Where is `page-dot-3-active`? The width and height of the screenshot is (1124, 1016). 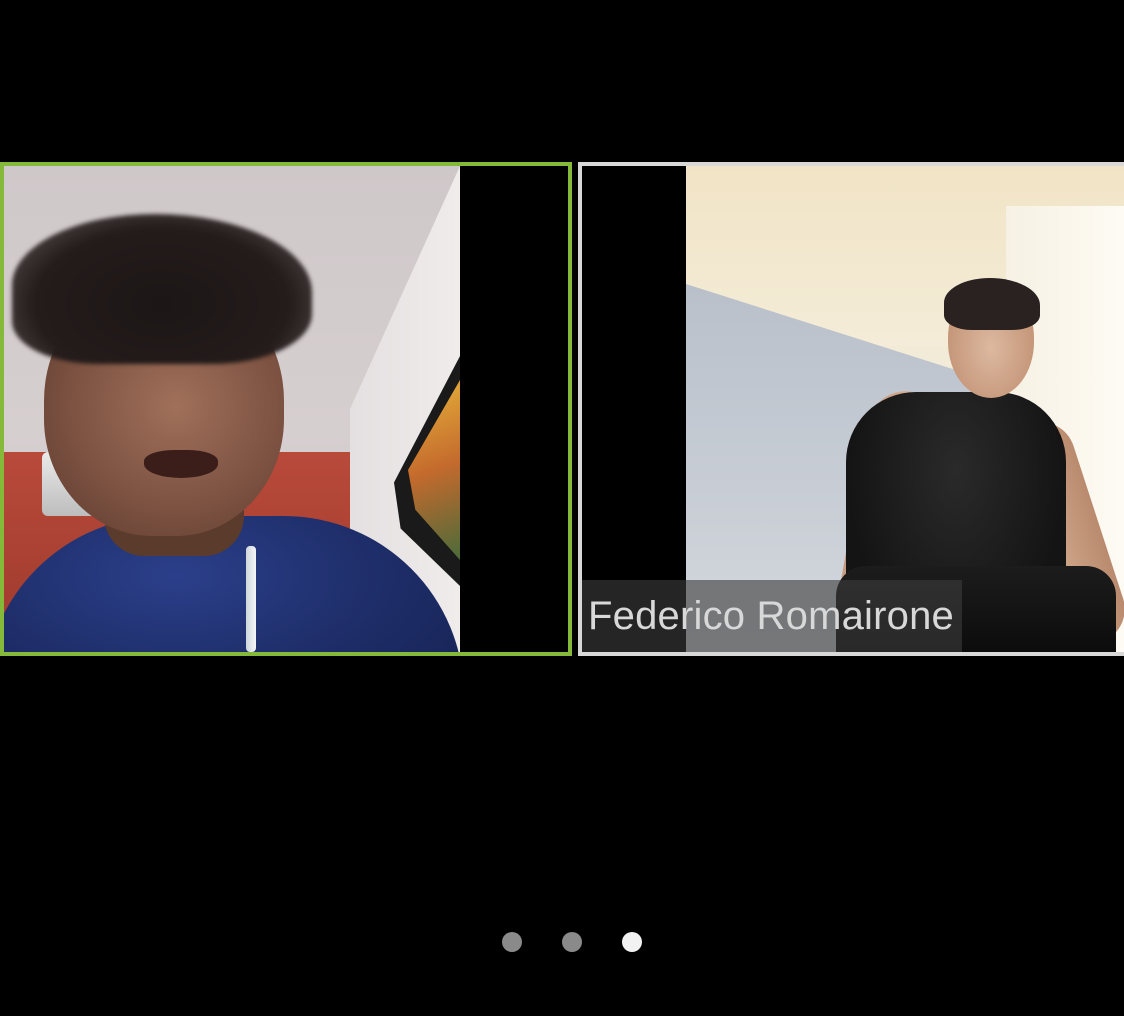
page-dot-3-active is located at coordinates (632, 942).